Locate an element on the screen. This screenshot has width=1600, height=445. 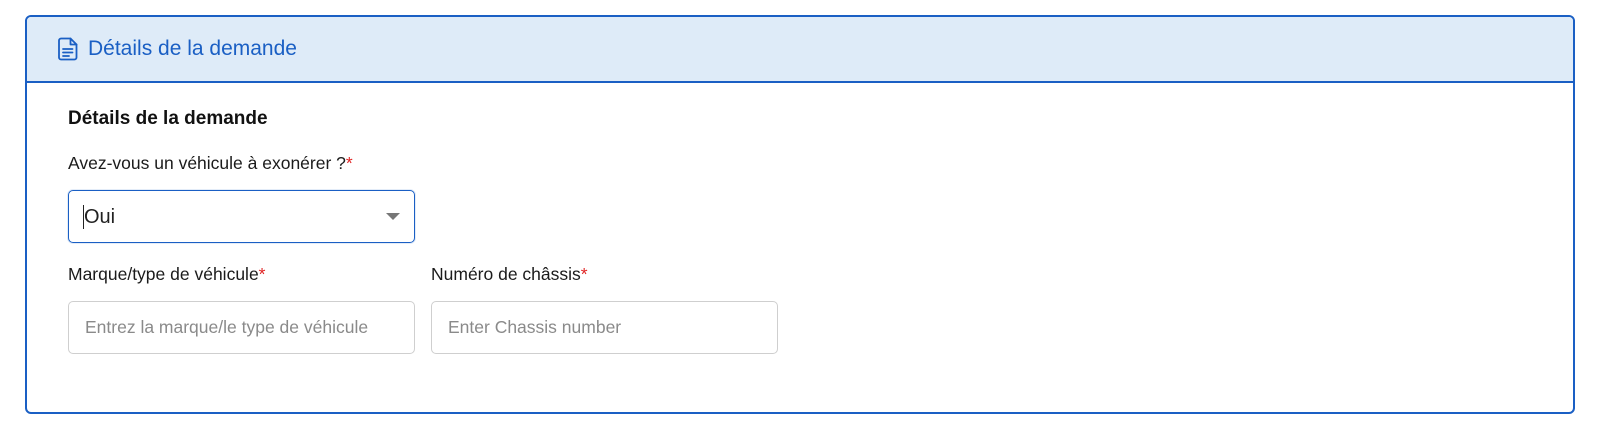
vehicle-question-select: Oui is located at coordinates (241, 216).